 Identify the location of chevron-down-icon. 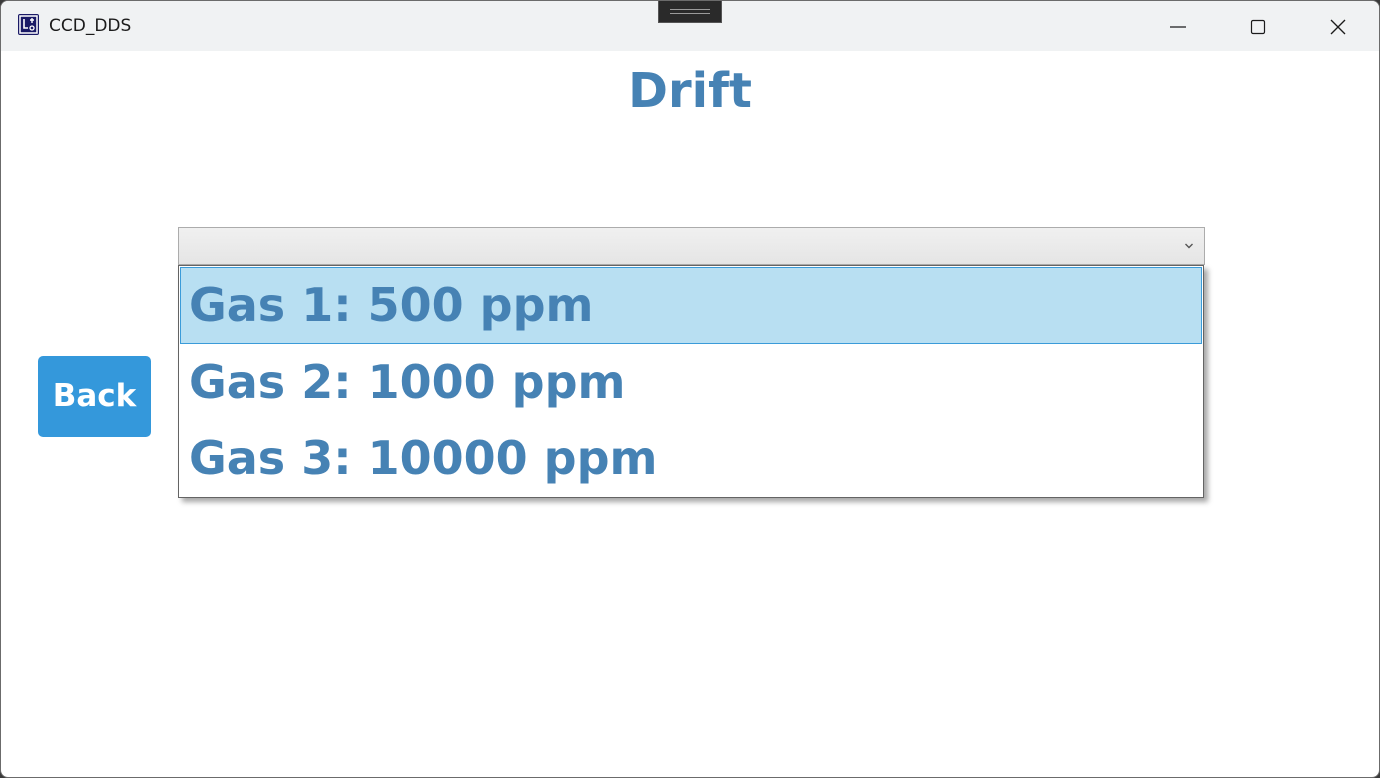
(1189, 246).